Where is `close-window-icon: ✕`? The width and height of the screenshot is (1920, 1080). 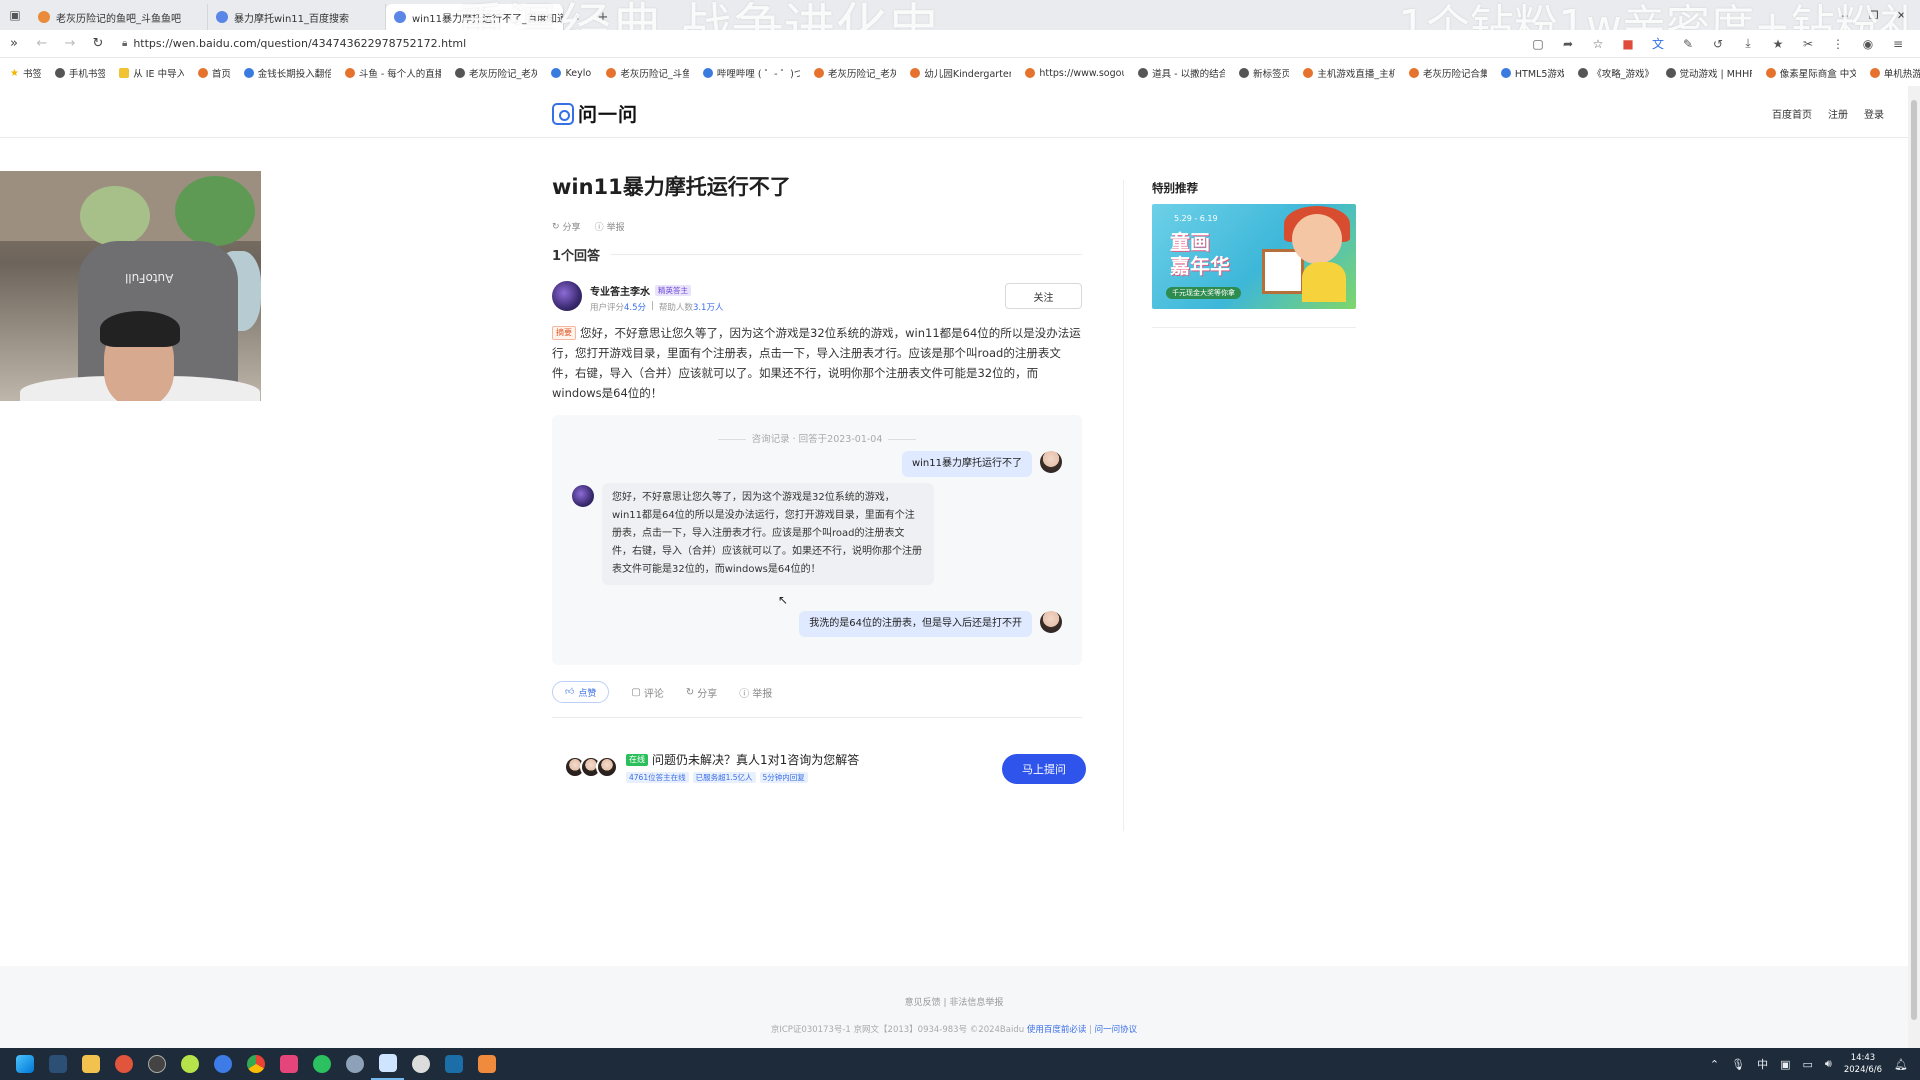 close-window-icon: ✕ is located at coordinates (1901, 15).